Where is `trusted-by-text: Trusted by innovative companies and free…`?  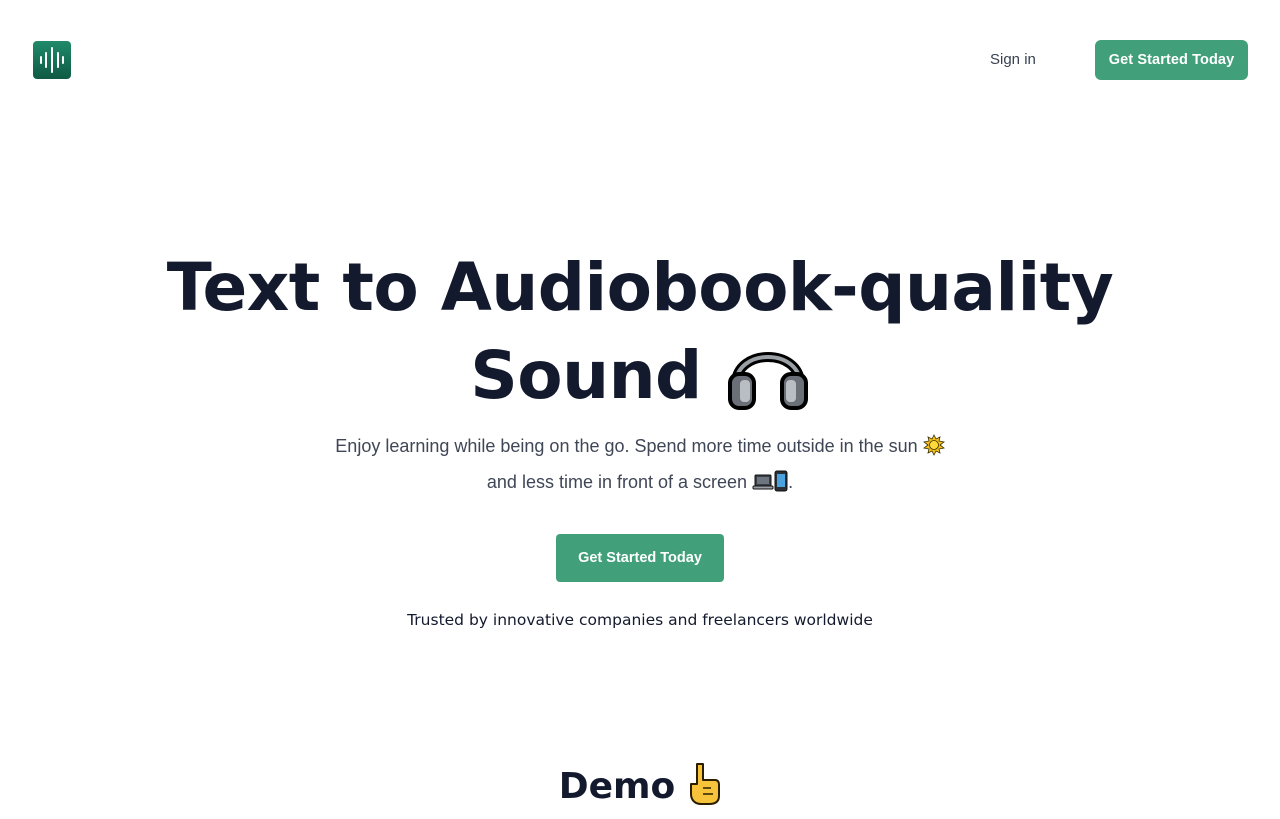 trusted-by-text: Trusted by innovative companies and free… is located at coordinates (640, 620).